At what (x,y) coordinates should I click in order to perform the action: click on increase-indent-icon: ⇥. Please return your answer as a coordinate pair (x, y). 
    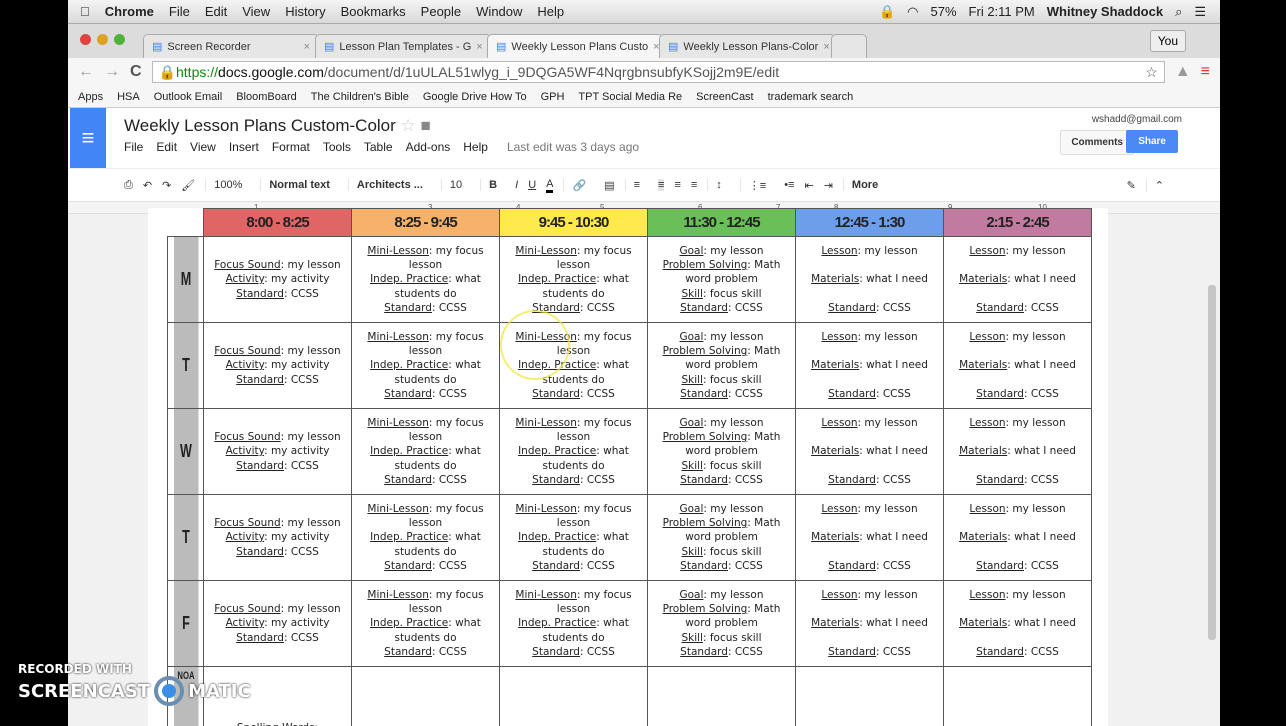
    Looking at the image, I should click on (828, 185).